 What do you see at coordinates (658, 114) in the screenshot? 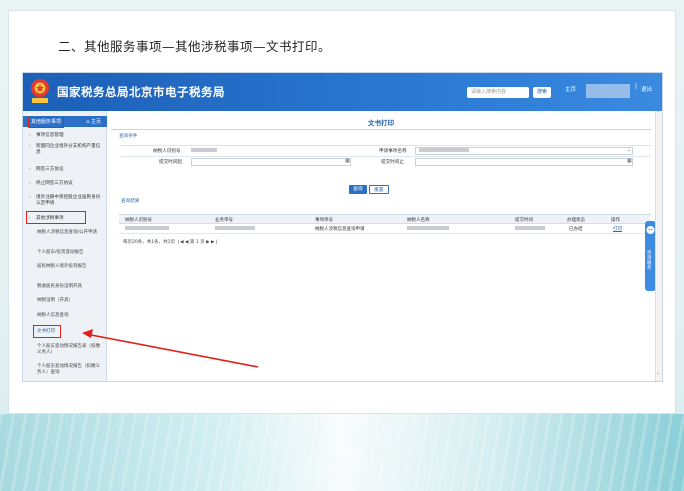
I see `scroll-up-icon: ˄` at bounding box center [658, 114].